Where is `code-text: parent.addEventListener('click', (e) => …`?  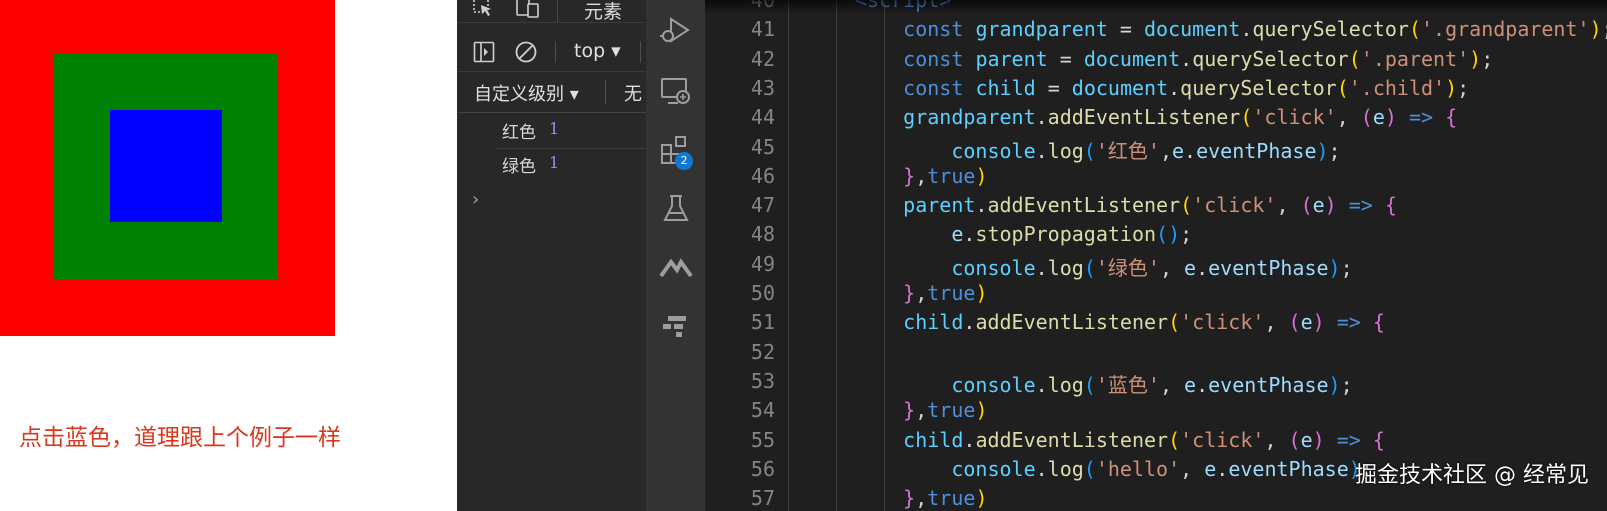 code-text: parent.addEventListener('click', (e) => … is located at coordinates (1150, 205).